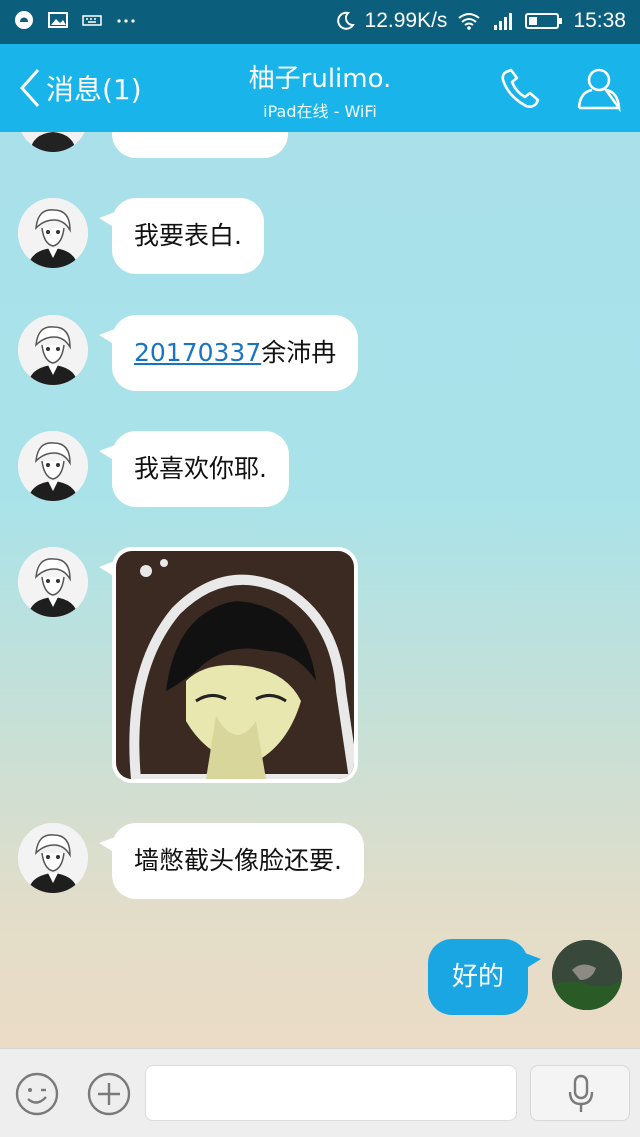  I want to click on call-button, so click(521, 89).